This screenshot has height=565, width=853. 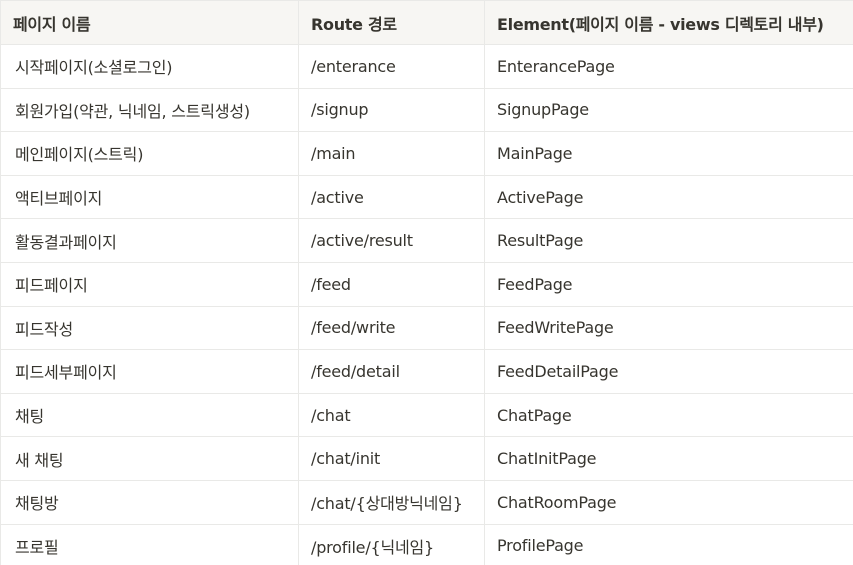 What do you see at coordinates (668, 458) in the screenshot?
I see `cell-element: ChatInitPage` at bounding box center [668, 458].